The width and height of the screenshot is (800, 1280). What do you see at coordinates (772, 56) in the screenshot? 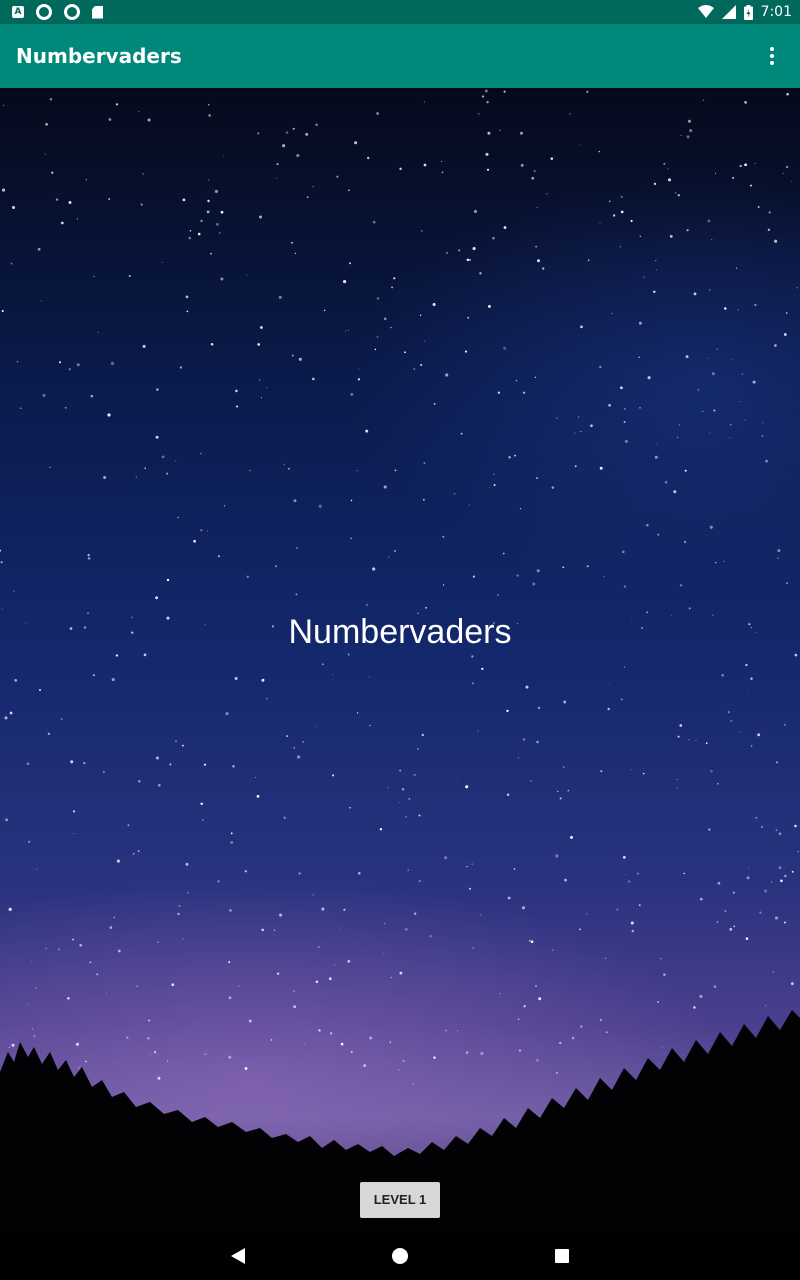
I see `more-vertical-icon` at bounding box center [772, 56].